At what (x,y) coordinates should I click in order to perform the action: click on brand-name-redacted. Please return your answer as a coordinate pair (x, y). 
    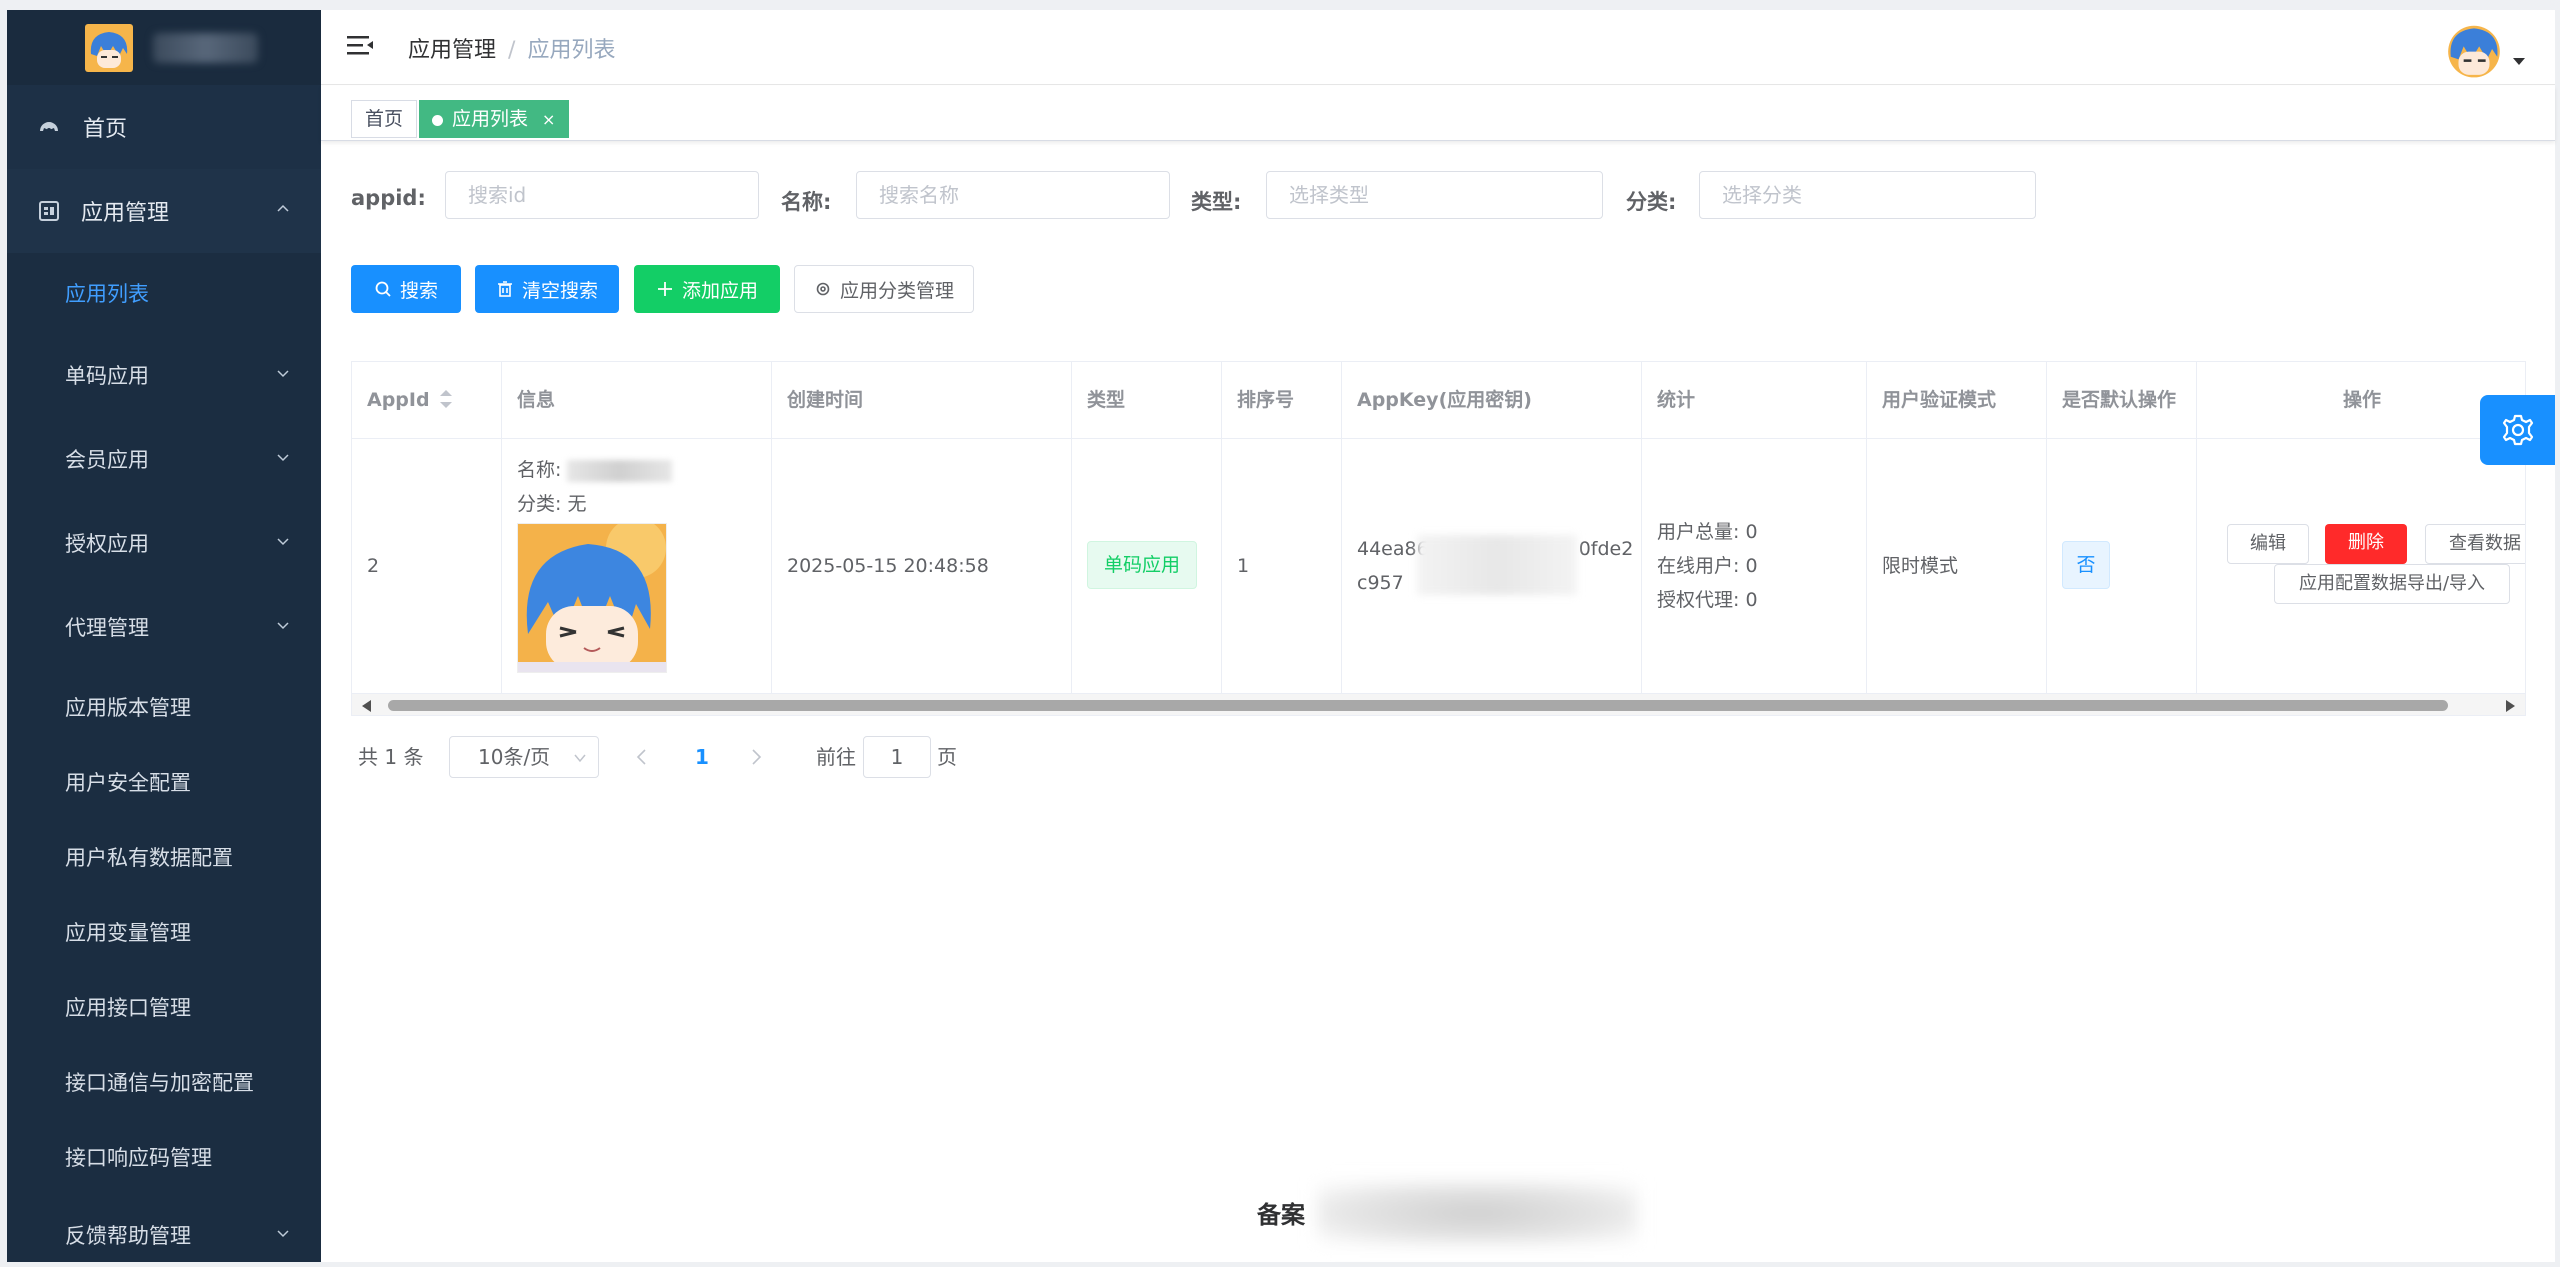
    Looking at the image, I should click on (205, 47).